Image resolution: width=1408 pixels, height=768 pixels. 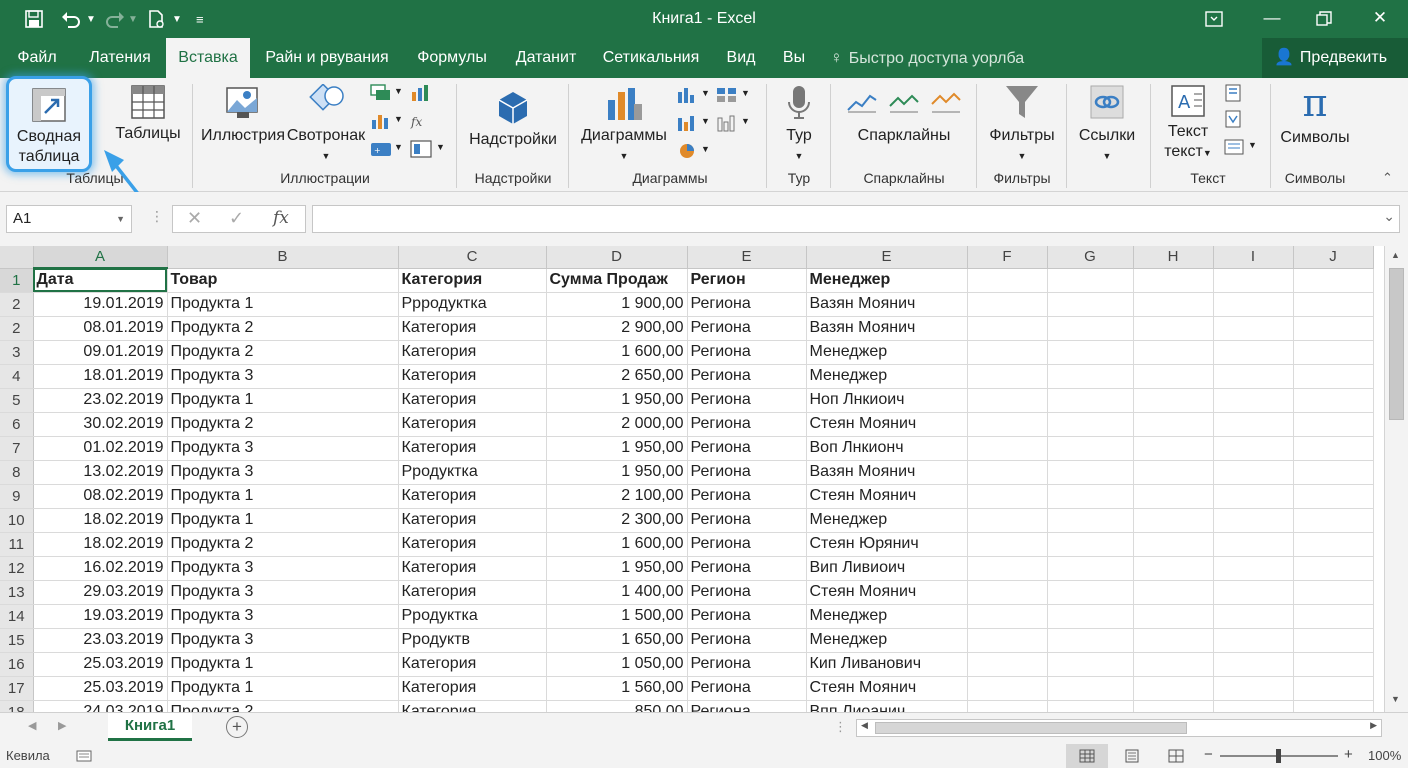 What do you see at coordinates (794, 58) in the screenshot?
I see `tab-extra: Вы` at bounding box center [794, 58].